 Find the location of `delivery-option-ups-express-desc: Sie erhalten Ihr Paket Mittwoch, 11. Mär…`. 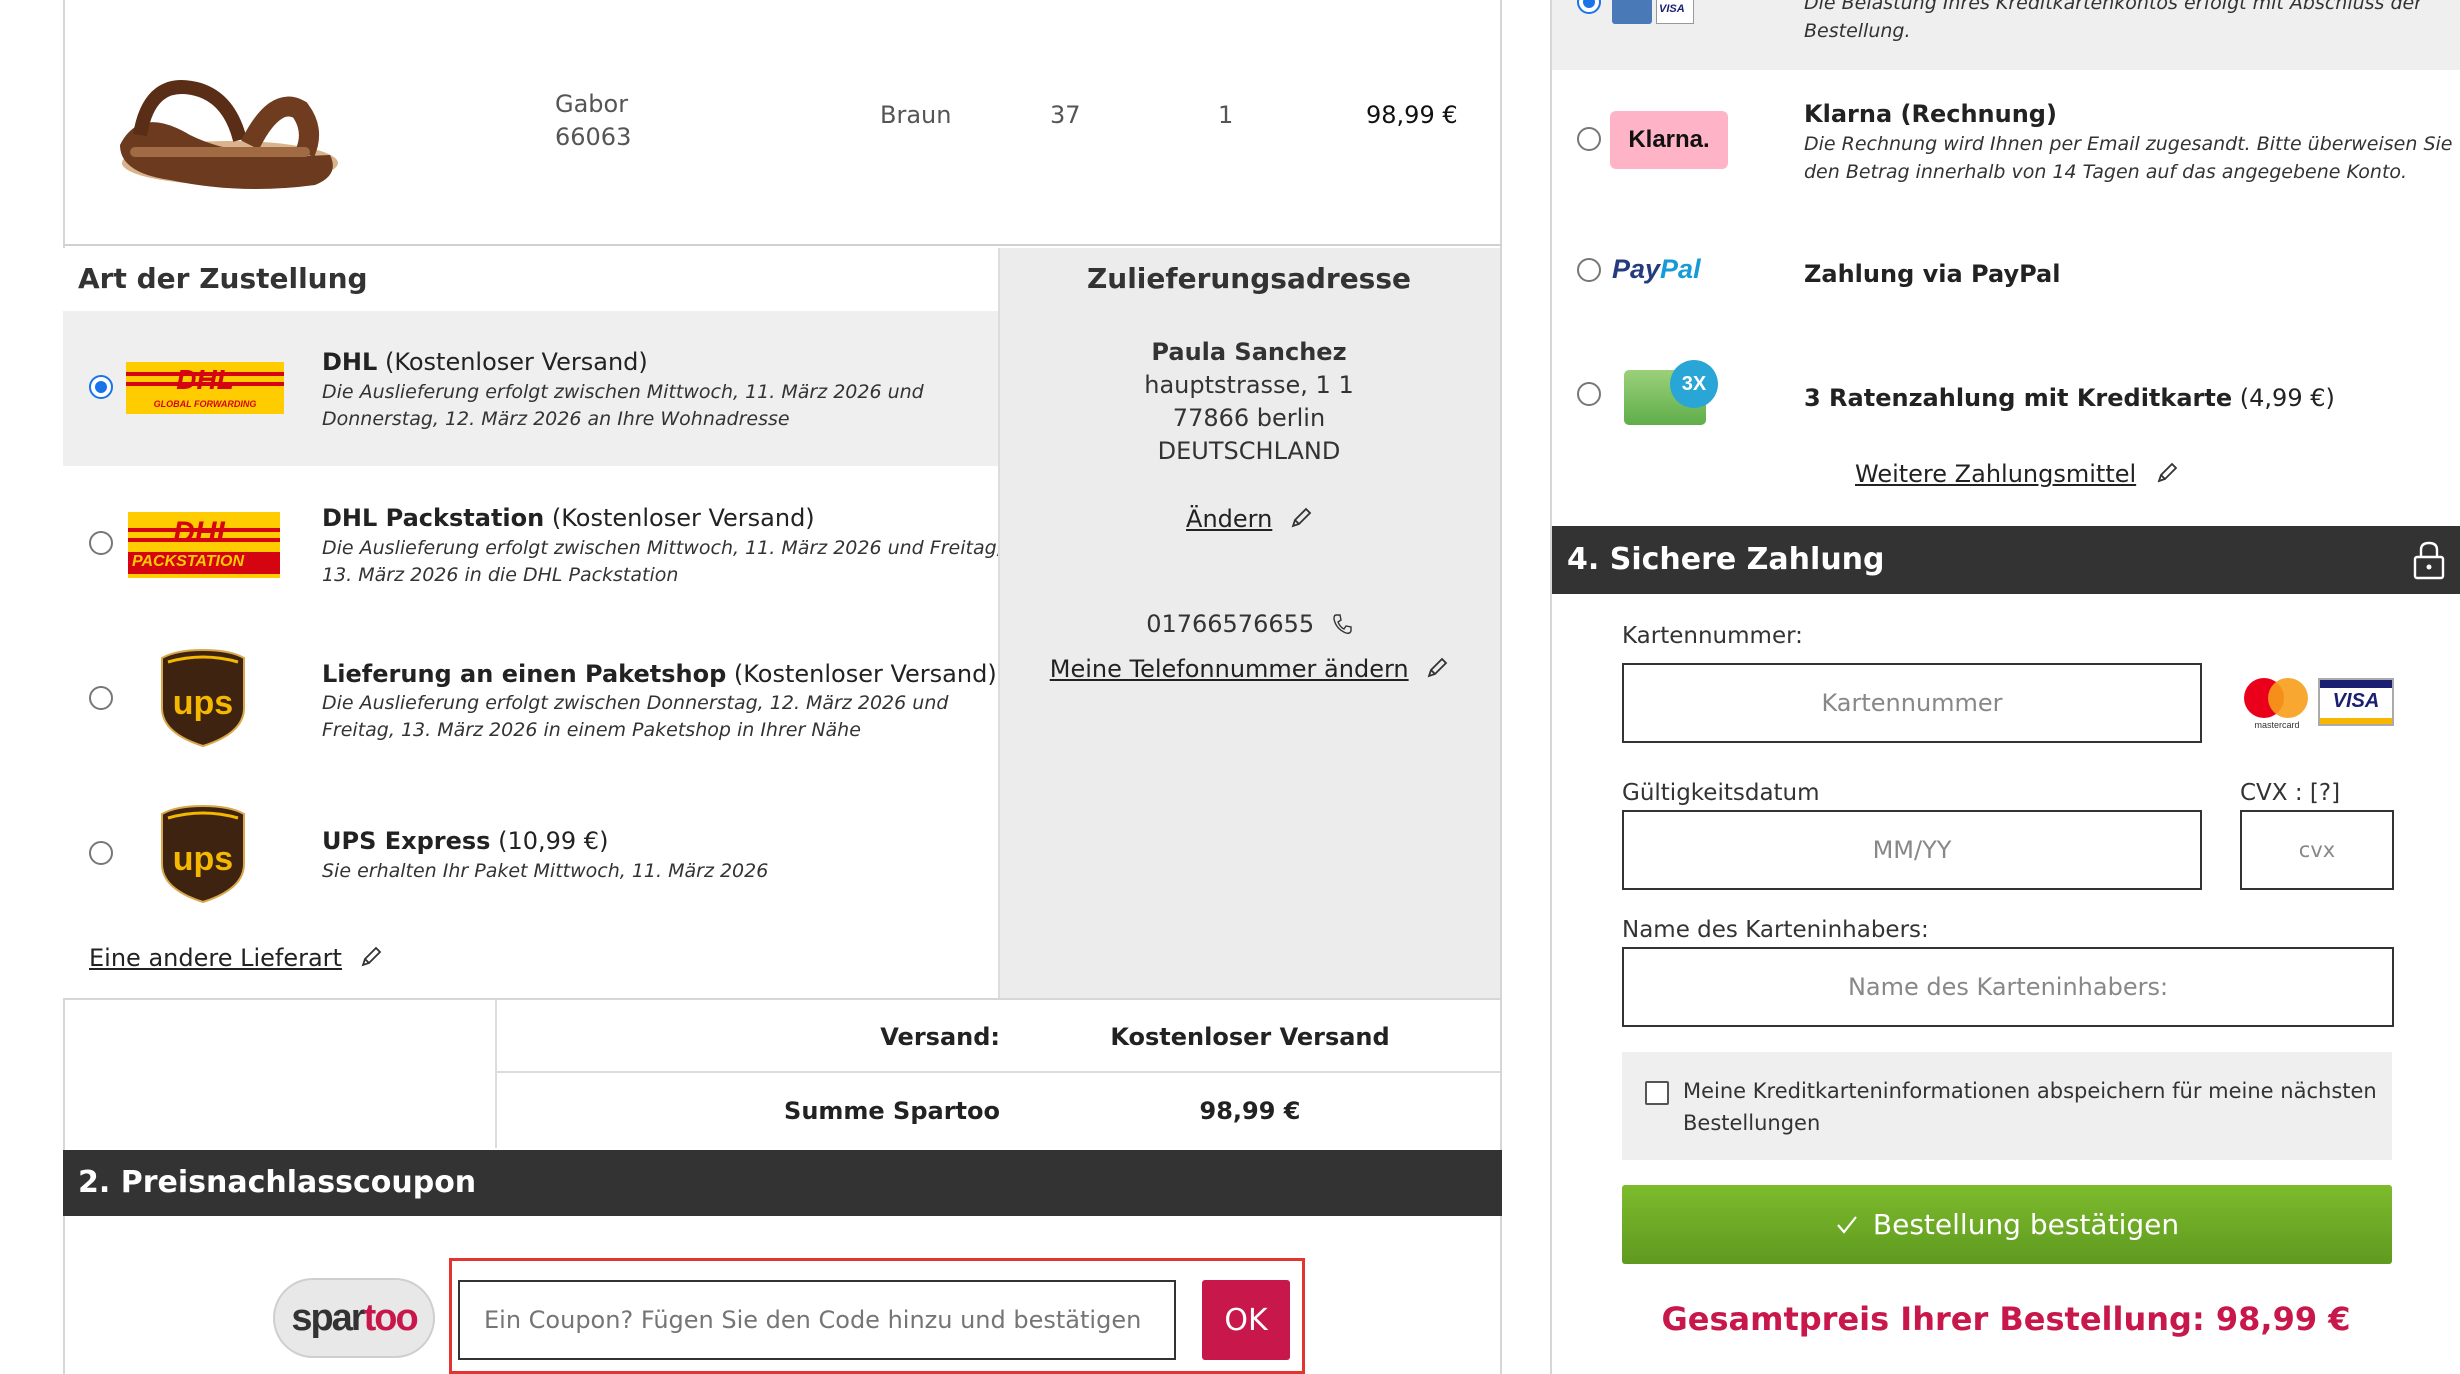

delivery-option-ups-express-desc: Sie erhalten Ihr Paket Mittwoch, 11. Mär… is located at coordinates (545, 871).